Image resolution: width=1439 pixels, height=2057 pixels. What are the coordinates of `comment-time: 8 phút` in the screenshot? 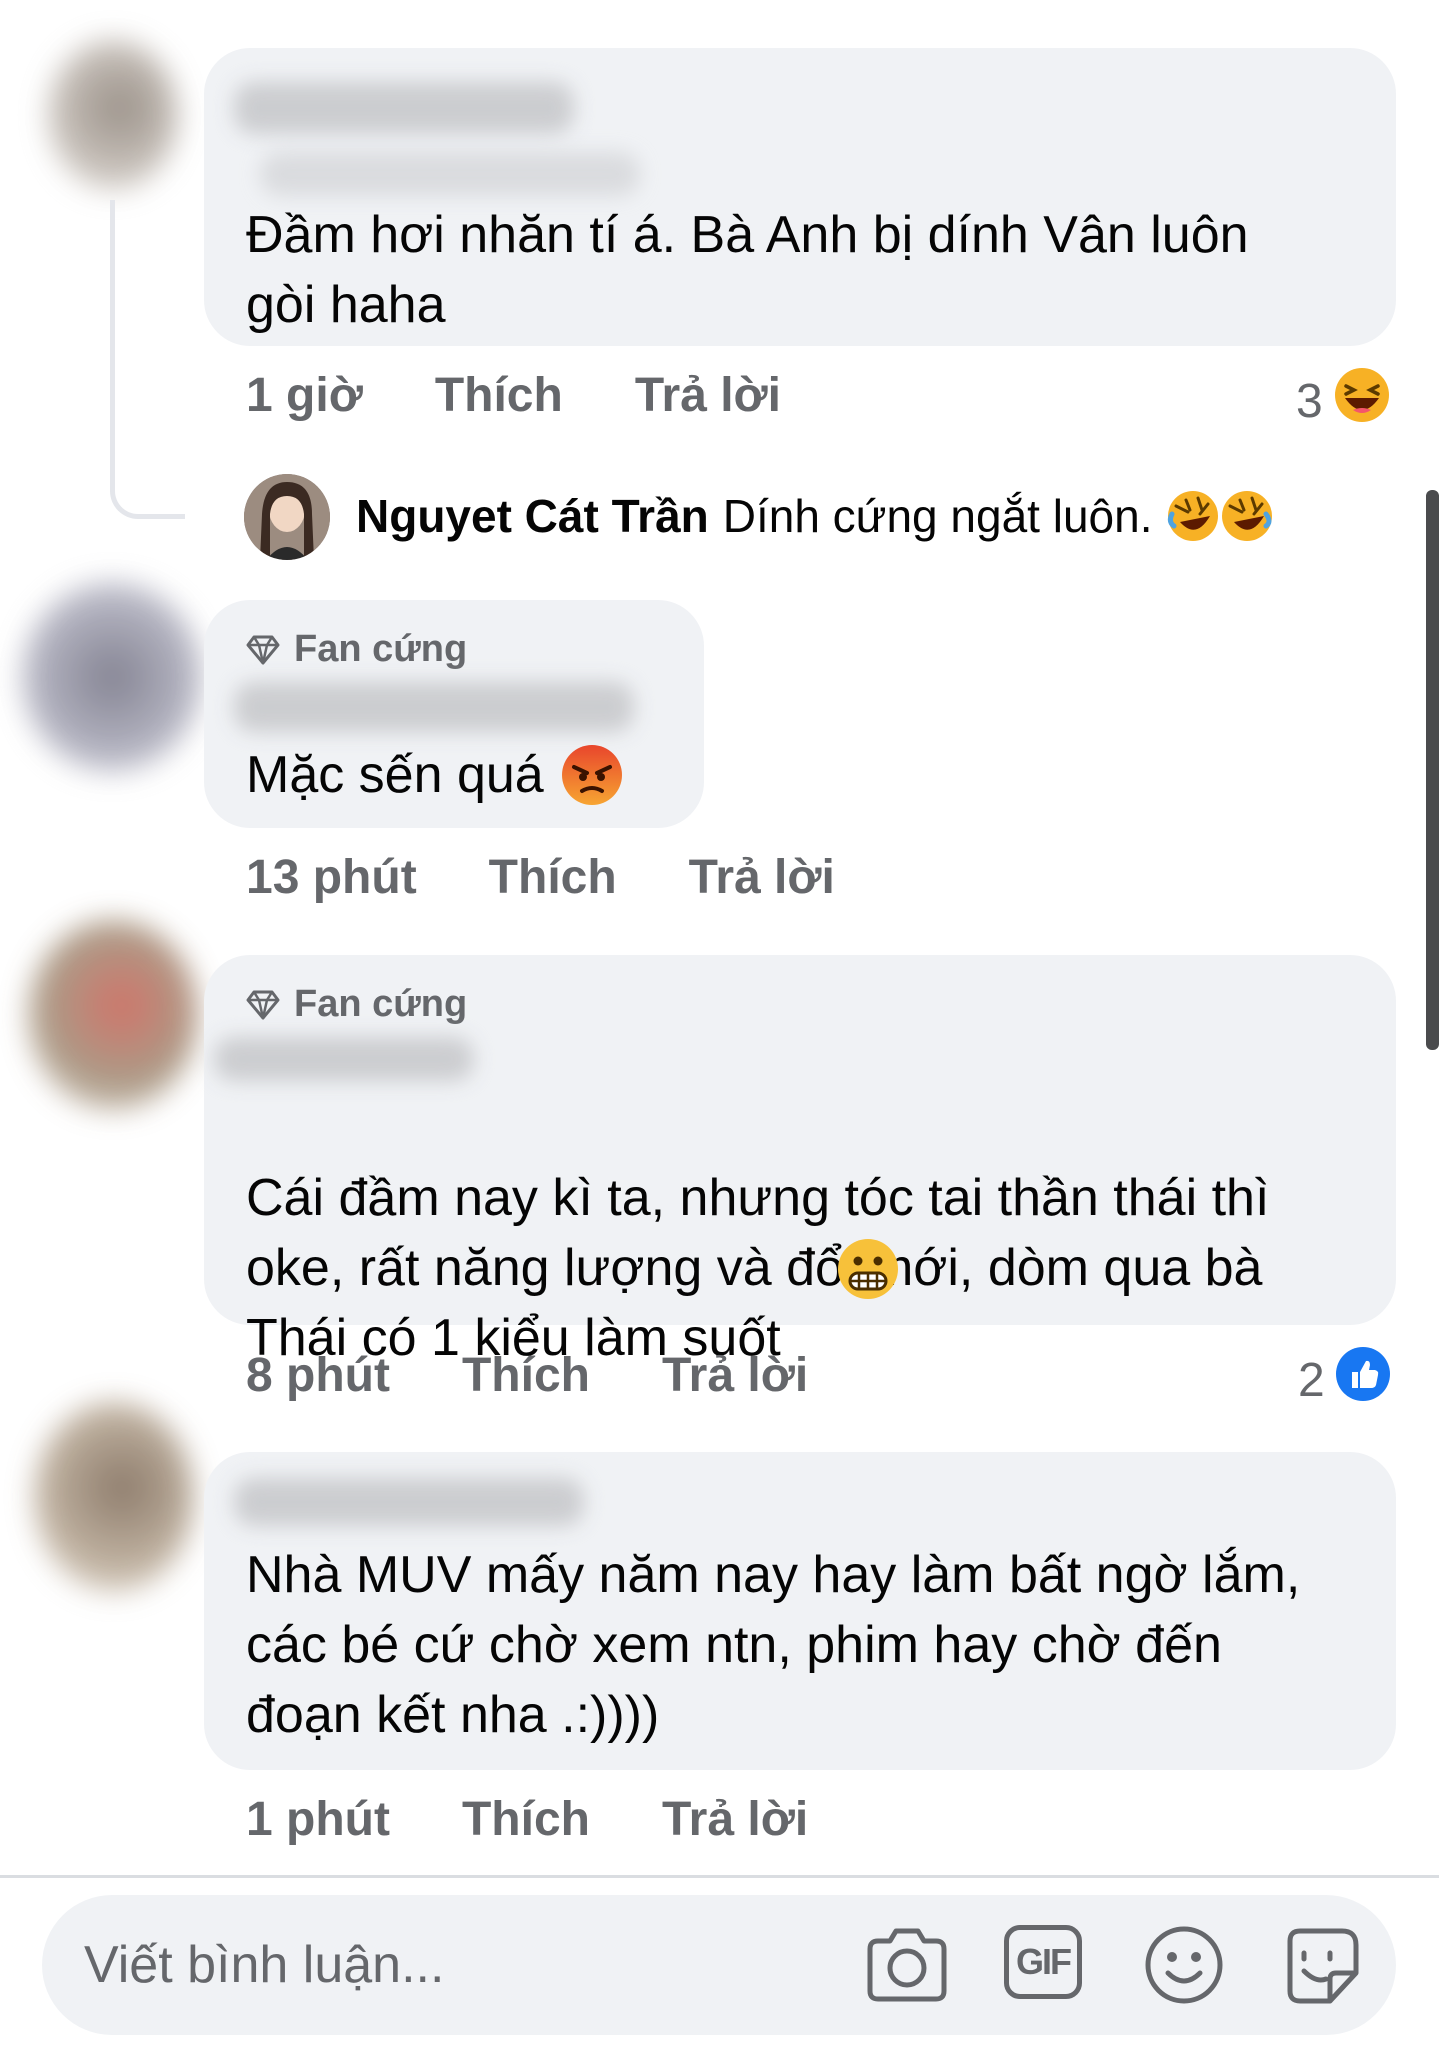 It's located at (318, 1375).